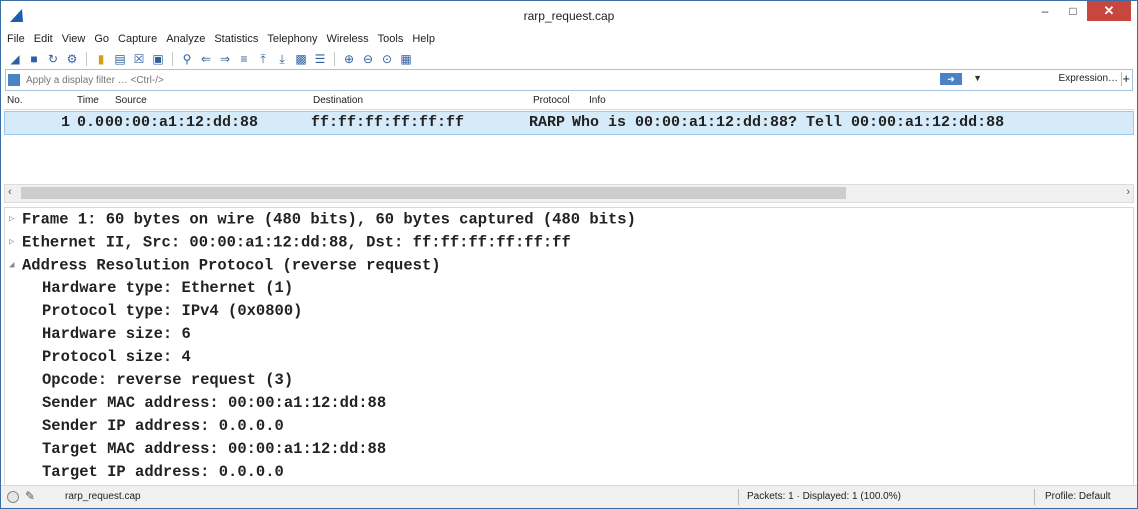 The image size is (1138, 509). What do you see at coordinates (348, 39) in the screenshot?
I see `menu-wireless: Wireless` at bounding box center [348, 39].